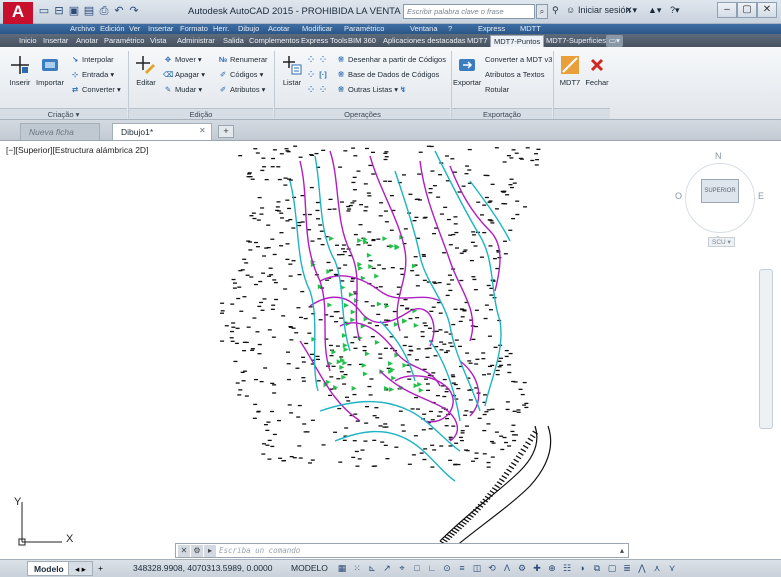 This screenshot has height=577, width=781. Describe the element at coordinates (104, 11) in the screenshot. I see `print-icon: ⎙` at that location.